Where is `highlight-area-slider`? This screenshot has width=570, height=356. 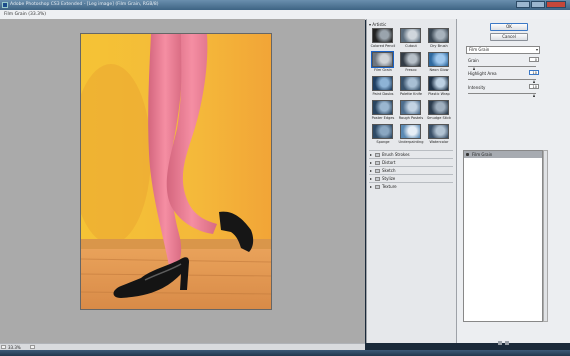 highlight-area-slider is located at coordinates (502, 81).